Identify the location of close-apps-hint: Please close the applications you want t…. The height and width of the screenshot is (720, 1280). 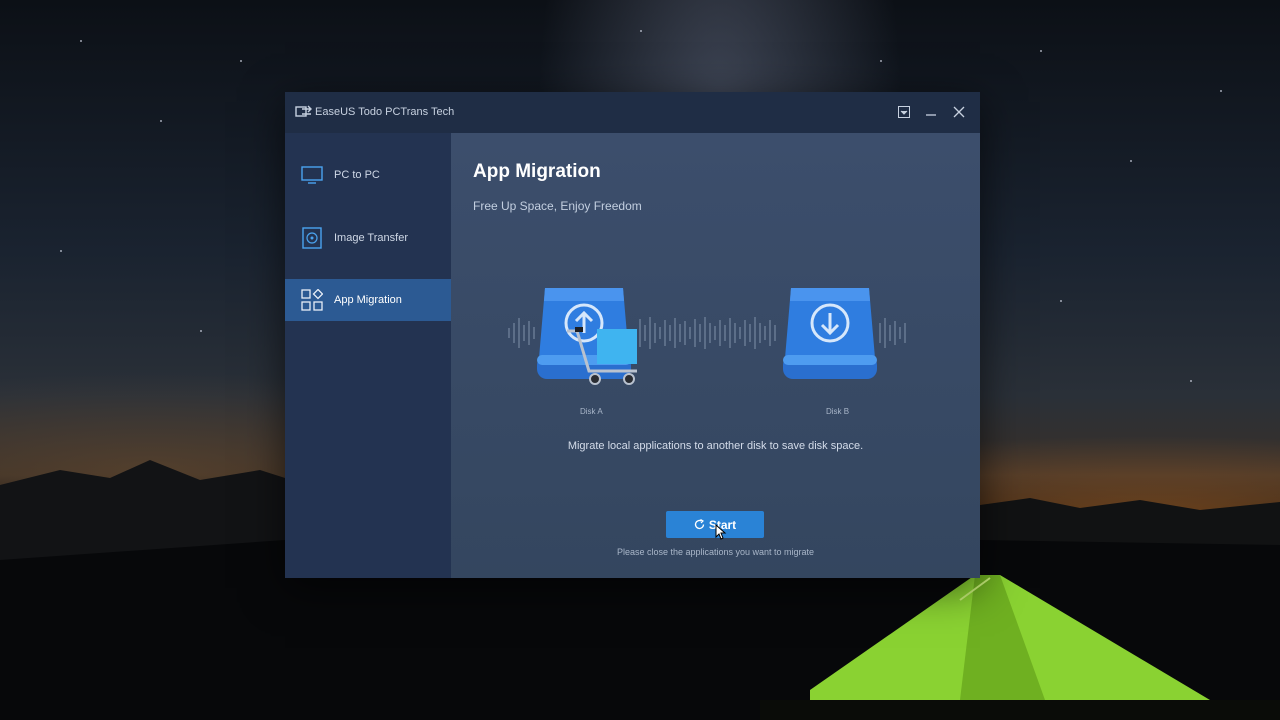
(715, 552).